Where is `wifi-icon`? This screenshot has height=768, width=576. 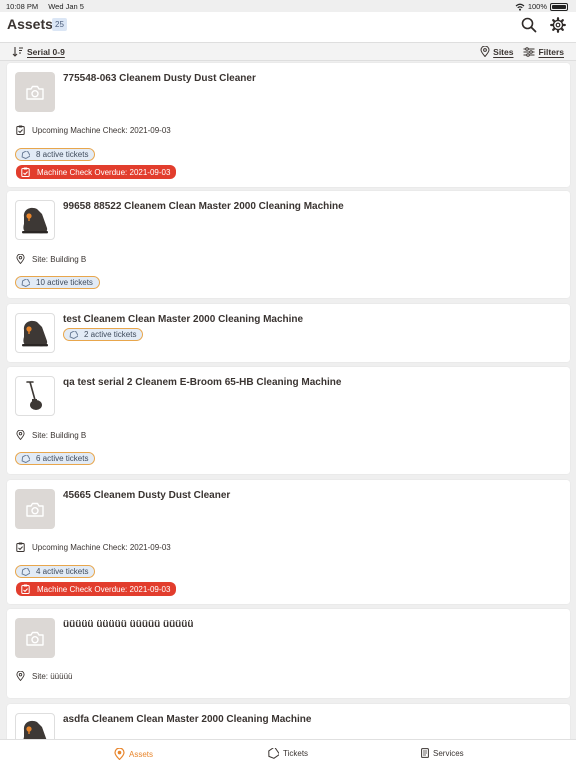 wifi-icon is located at coordinates (520, 7).